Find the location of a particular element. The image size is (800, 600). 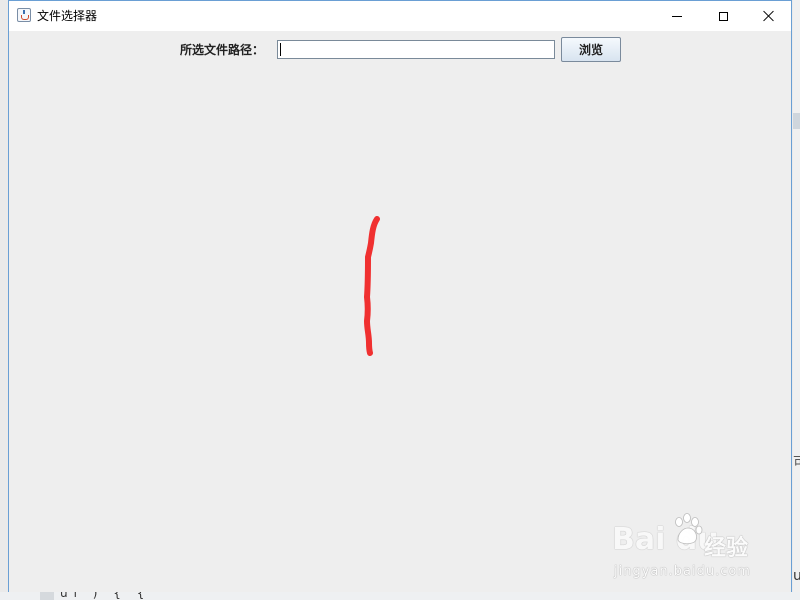

file-path-input is located at coordinates (416, 49).